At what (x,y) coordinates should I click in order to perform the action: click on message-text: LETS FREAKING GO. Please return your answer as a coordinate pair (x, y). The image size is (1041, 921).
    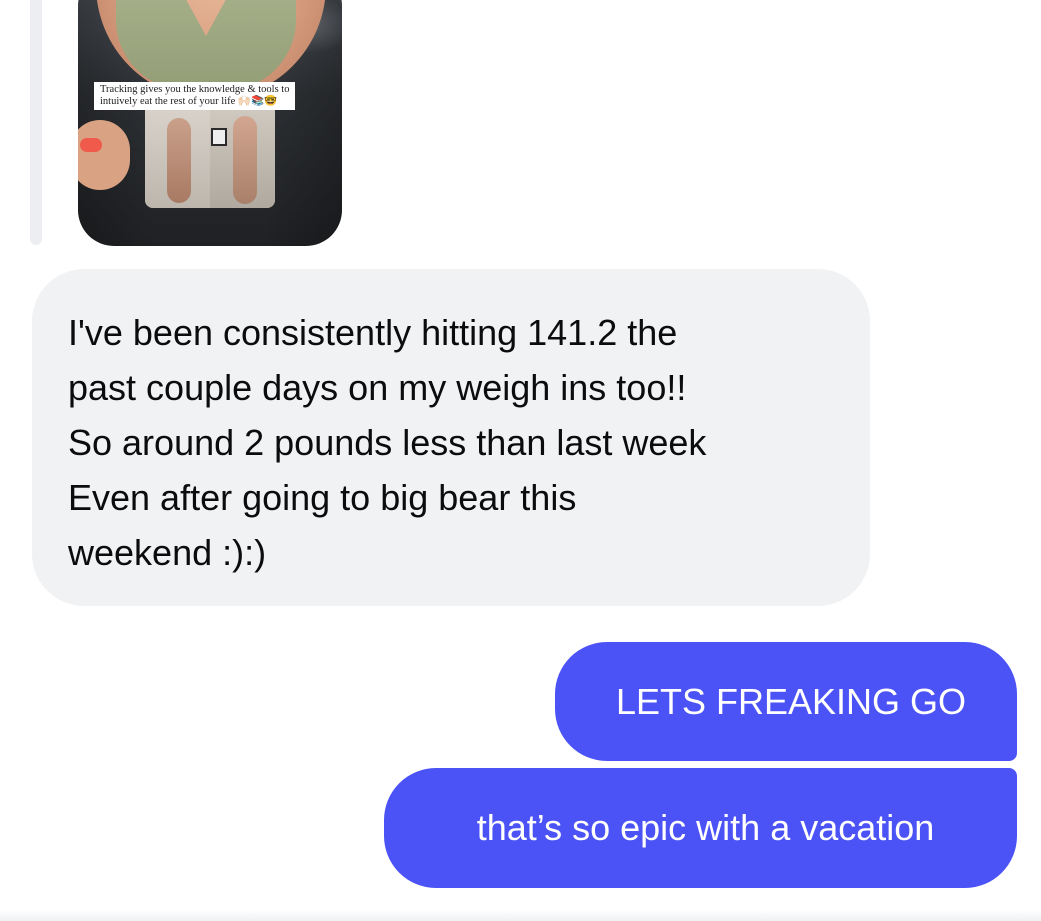
    Looking at the image, I should click on (791, 701).